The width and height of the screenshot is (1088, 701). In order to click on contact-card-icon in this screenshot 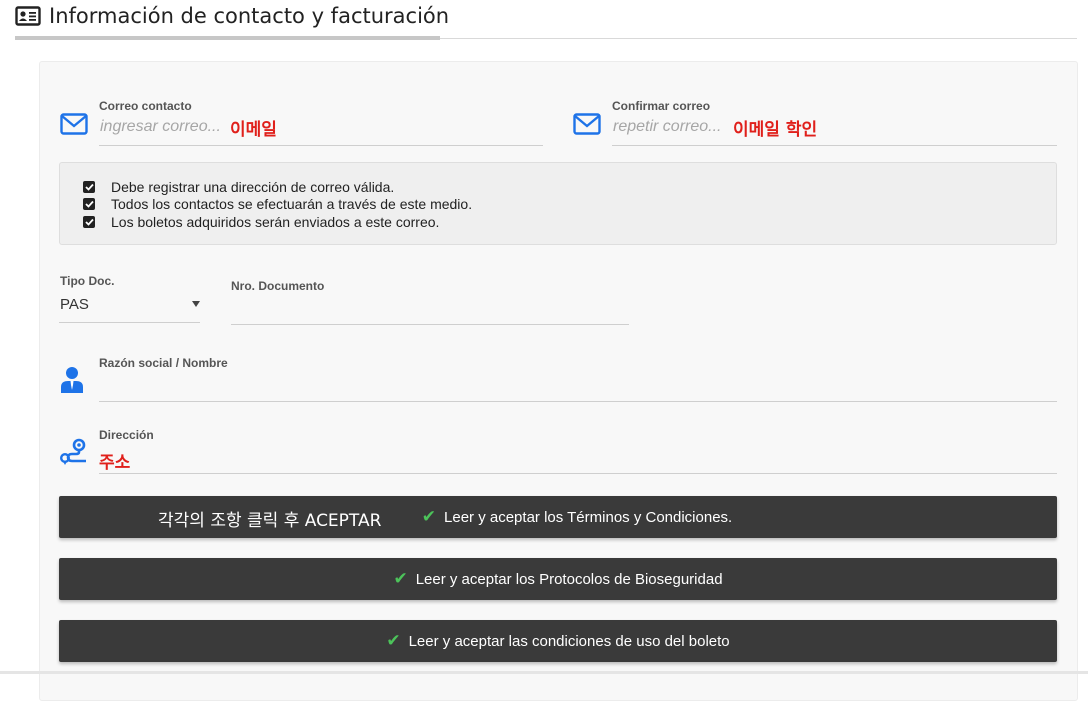, I will do `click(28, 16)`.